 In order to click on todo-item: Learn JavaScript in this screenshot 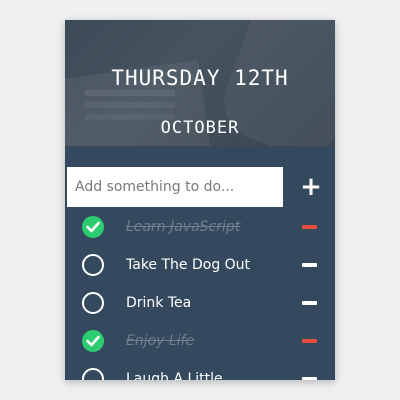, I will do `click(200, 227)`.